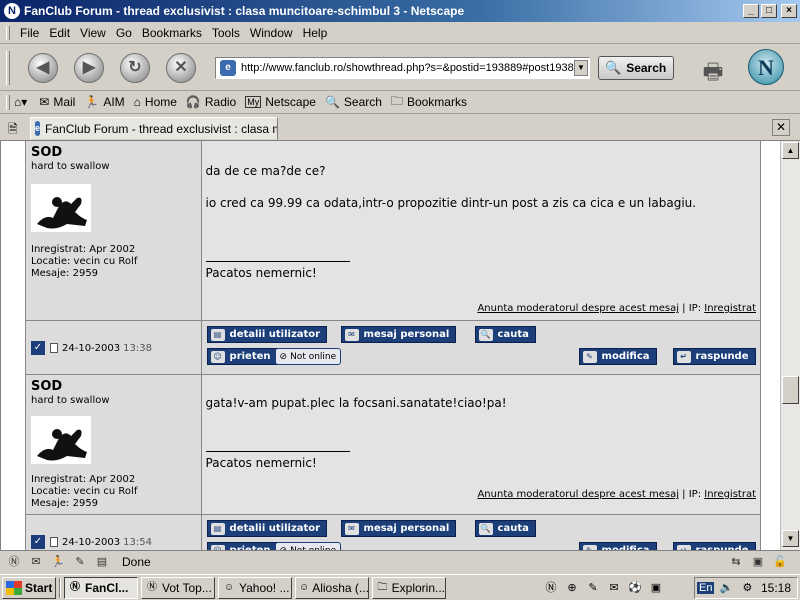  Describe the element at coordinates (758, 562) in the screenshot. I see `popup-blocker-icon: ▣` at that location.